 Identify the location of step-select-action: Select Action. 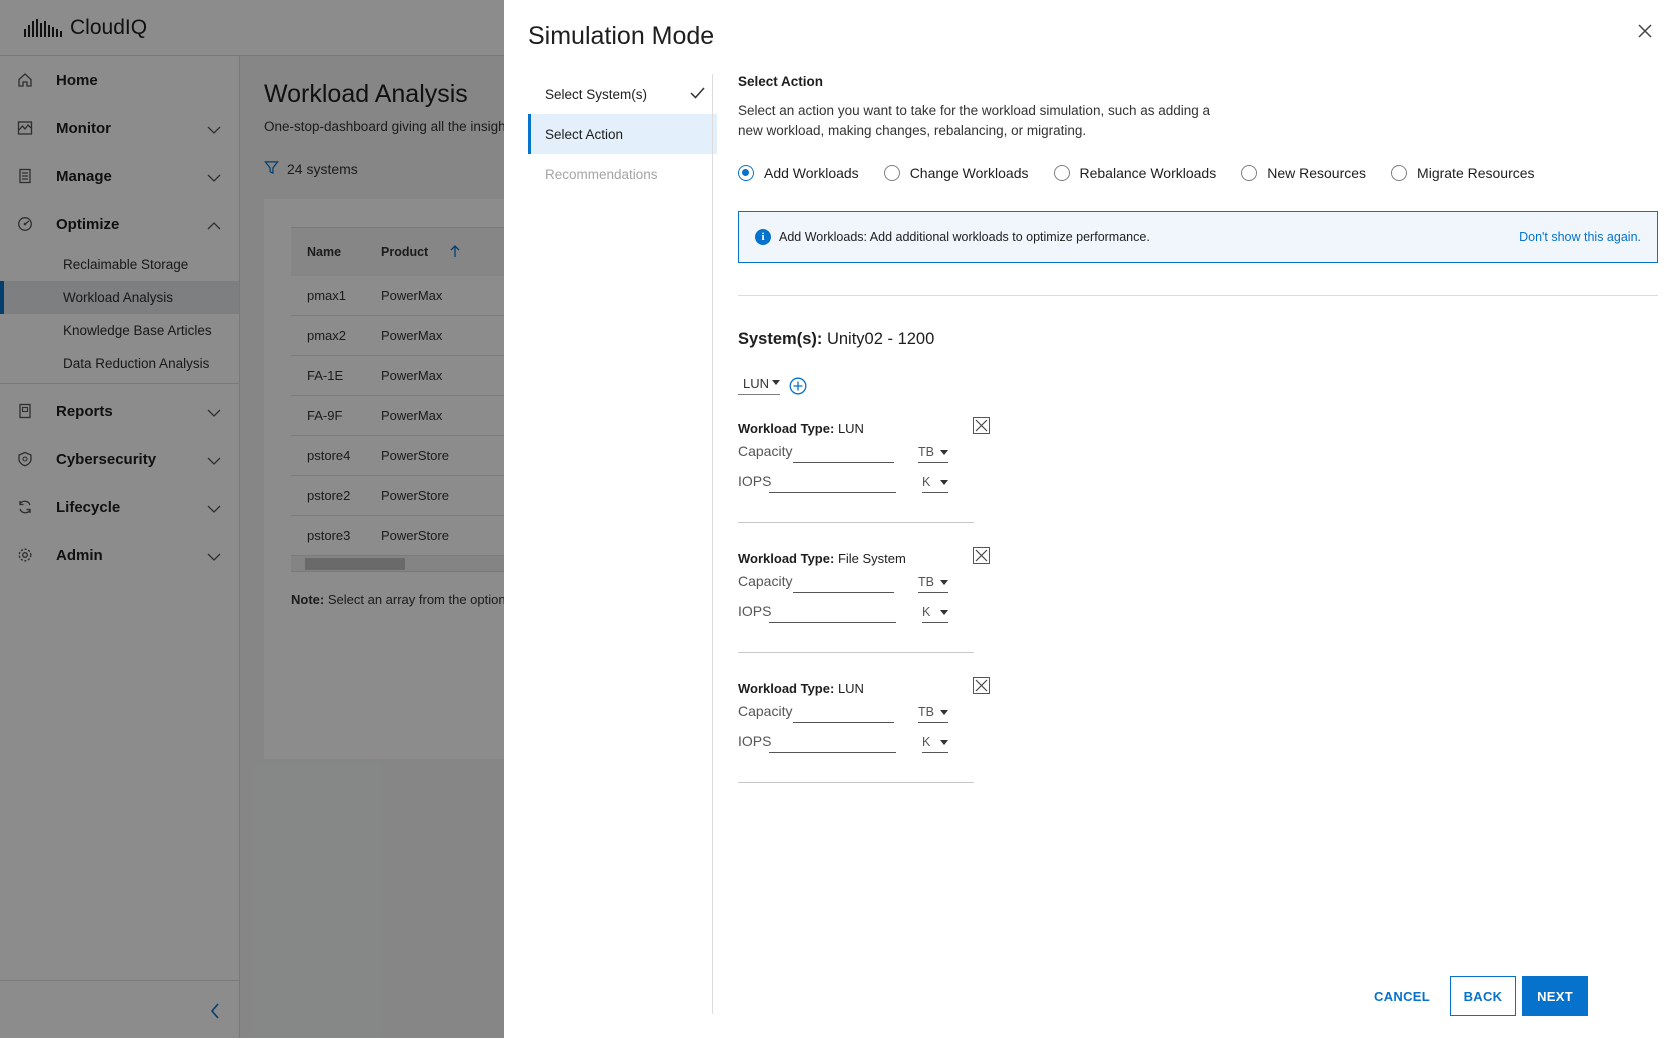
(622, 134).